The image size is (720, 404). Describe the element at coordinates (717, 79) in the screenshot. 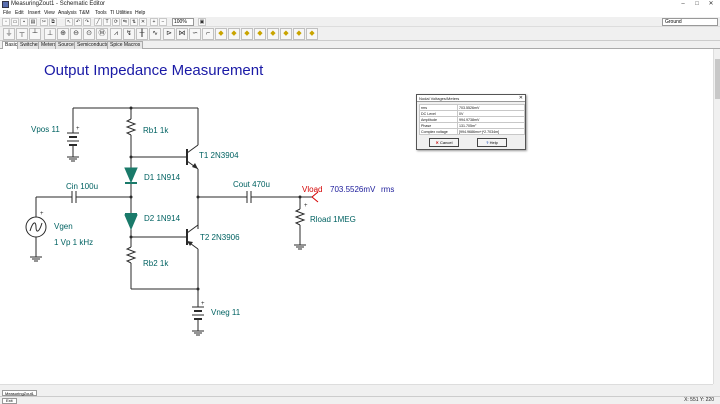

I see `scrollbar-thumb` at that location.